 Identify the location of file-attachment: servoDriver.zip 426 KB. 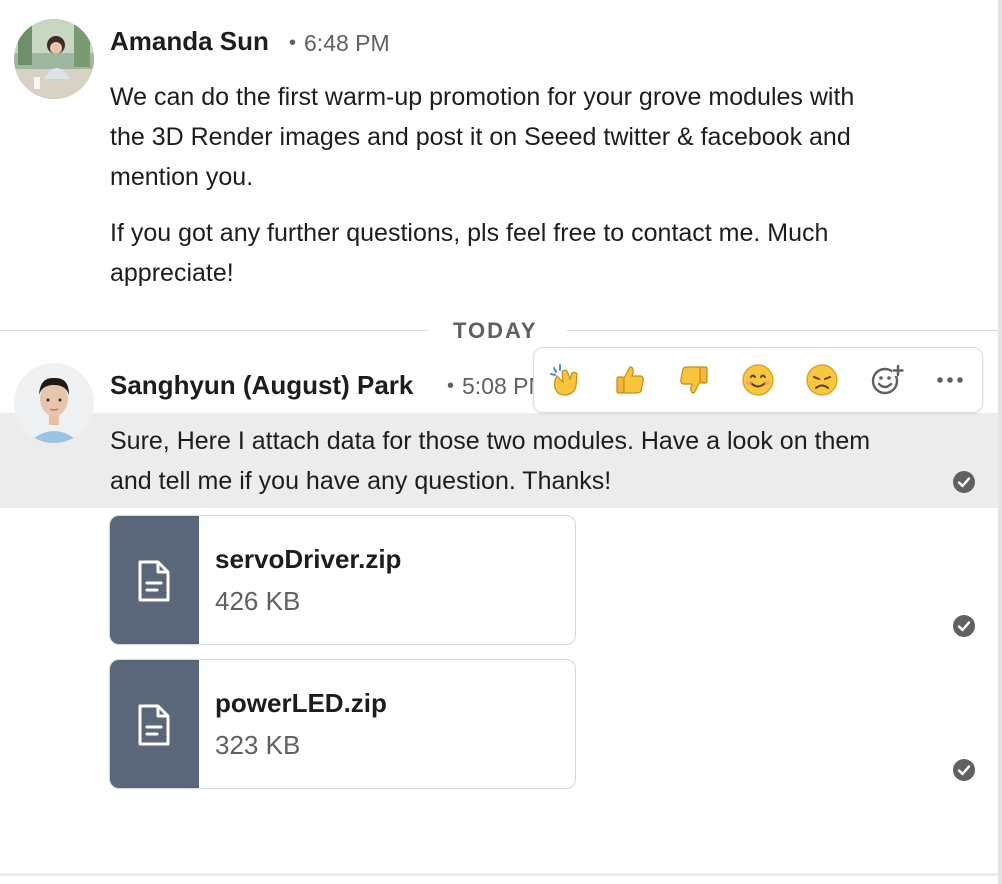
(342, 580).